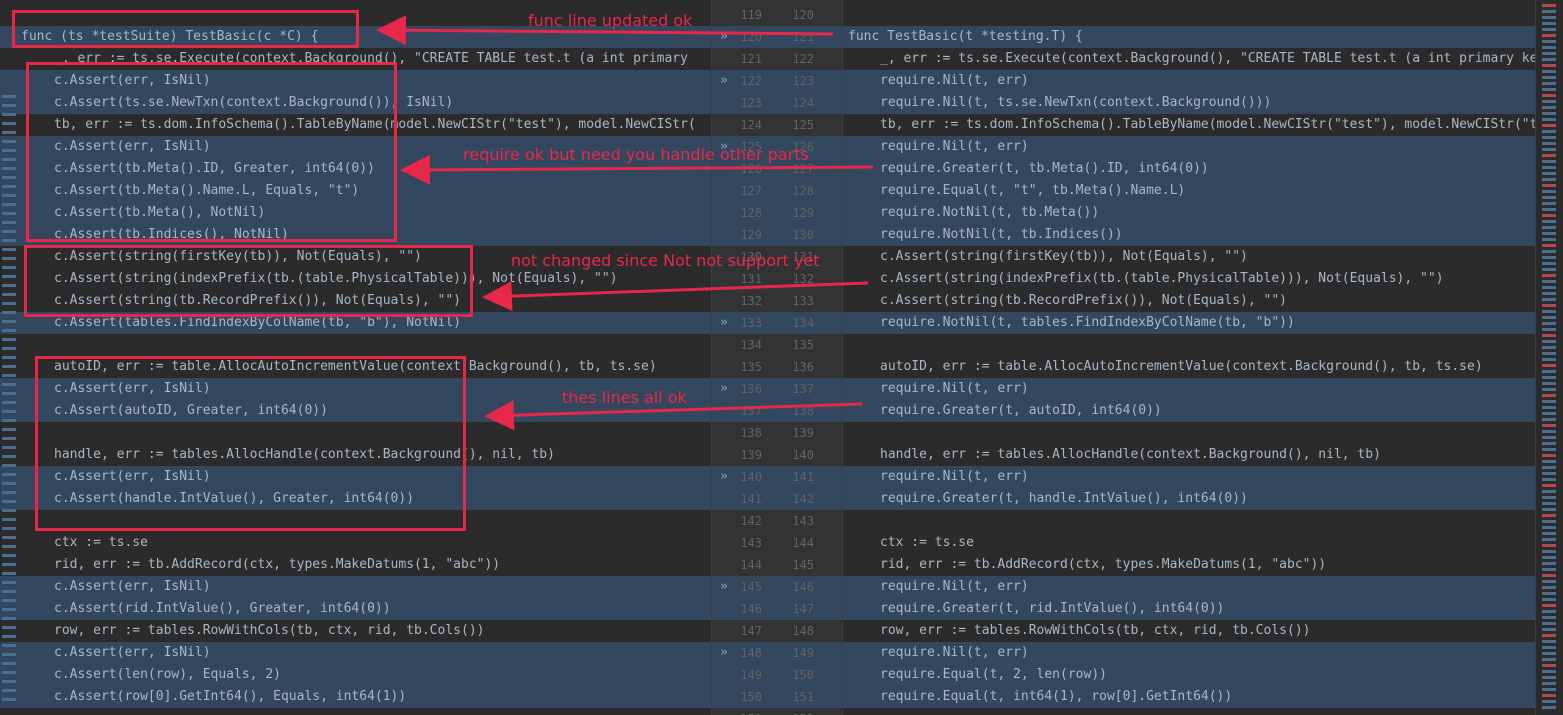 The image size is (1563, 715). What do you see at coordinates (1189, 37) in the screenshot?
I see `code-line: func TestBasic(t *testing.T) {` at bounding box center [1189, 37].